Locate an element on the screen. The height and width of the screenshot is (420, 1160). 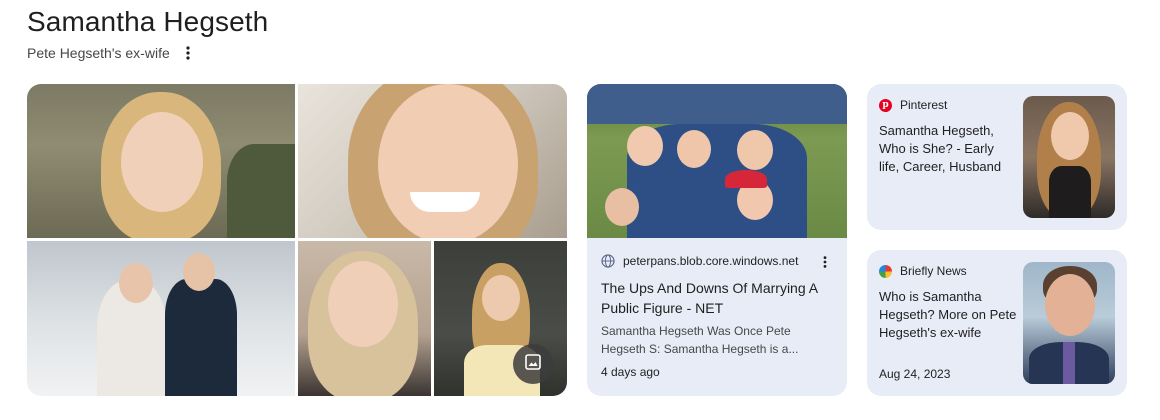
page-title: Samantha Hegseth is located at coordinates (148, 21).